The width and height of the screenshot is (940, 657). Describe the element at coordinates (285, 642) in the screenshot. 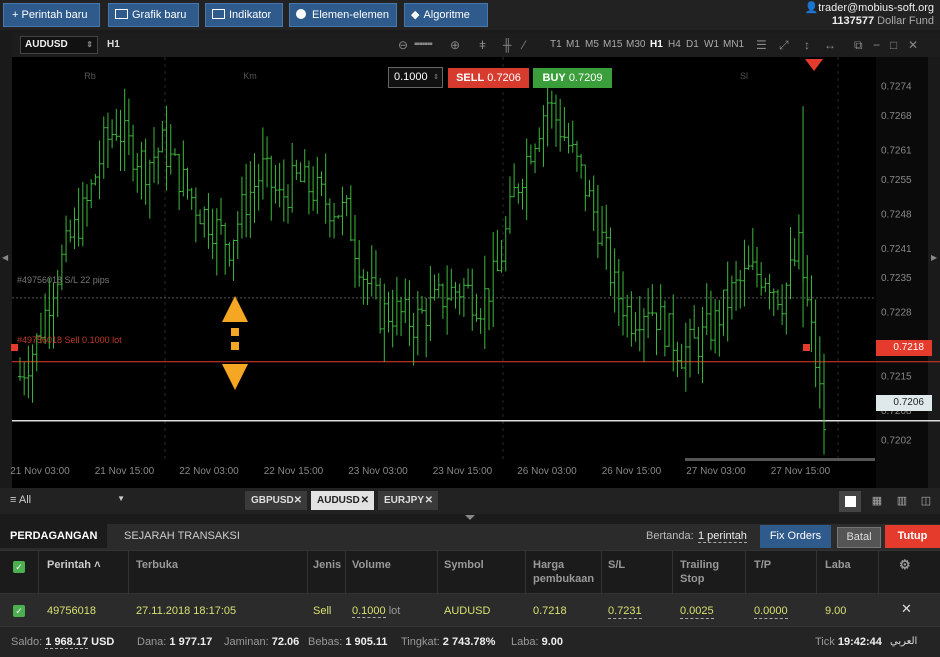

I see `jaminan-value: 72.06` at that location.